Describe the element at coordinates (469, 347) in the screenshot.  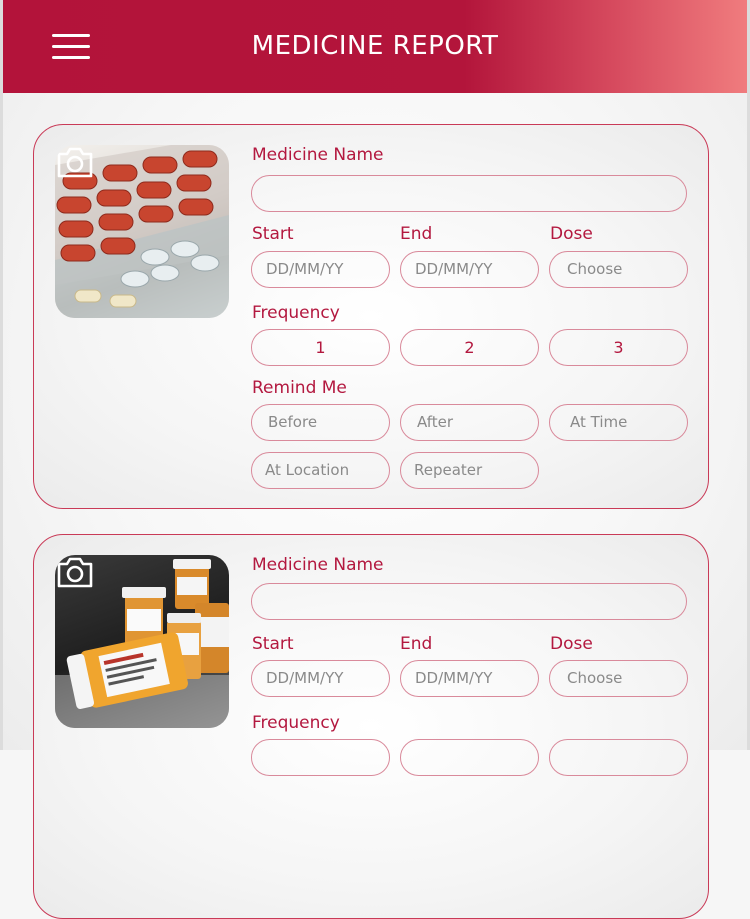
I see `frequency-option-2: 2` at that location.